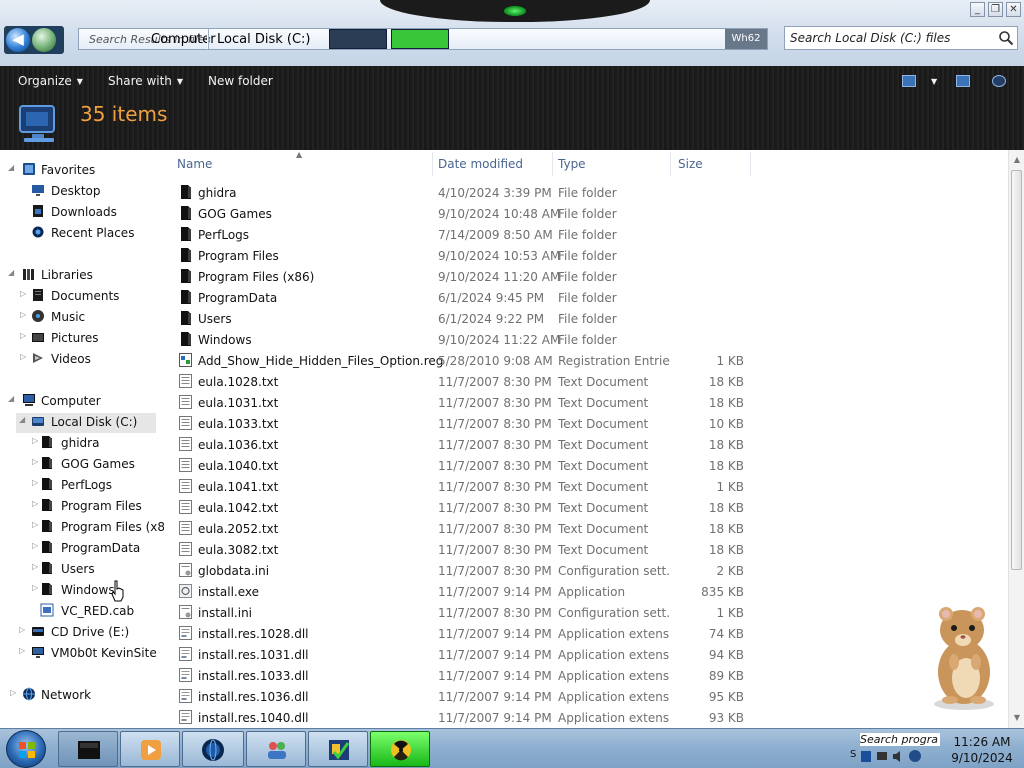  Describe the element at coordinates (982, 742) in the screenshot. I see `clock-time: 11:26 AM` at that location.